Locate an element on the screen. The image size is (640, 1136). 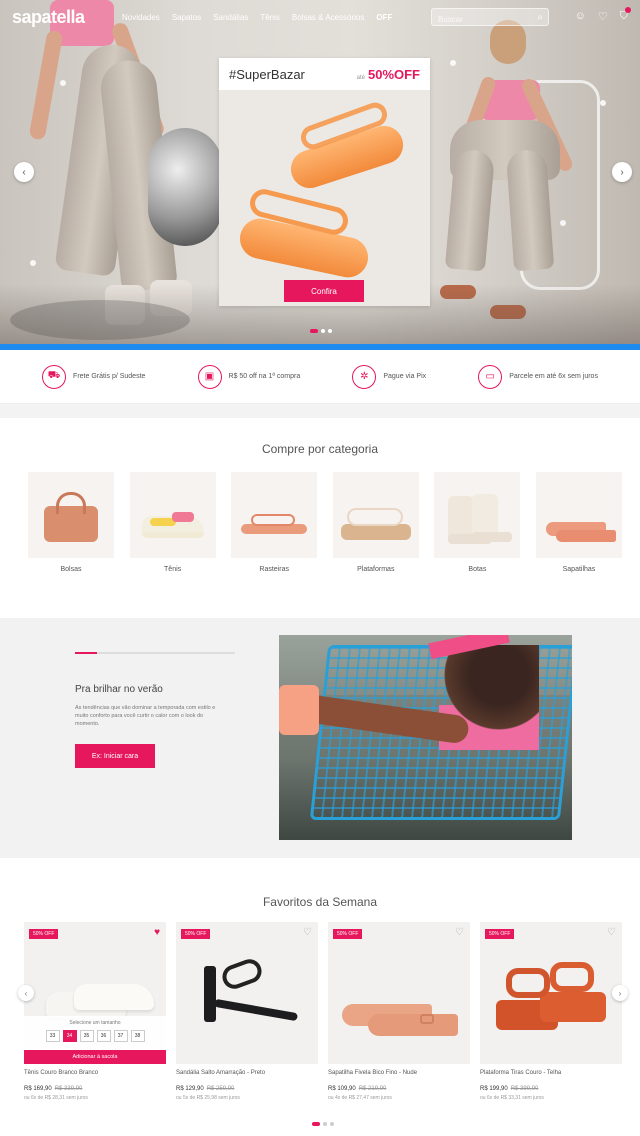
benefit-item: ⛟ Frete Grátis p/ Sudeste is located at coordinates (94, 376).